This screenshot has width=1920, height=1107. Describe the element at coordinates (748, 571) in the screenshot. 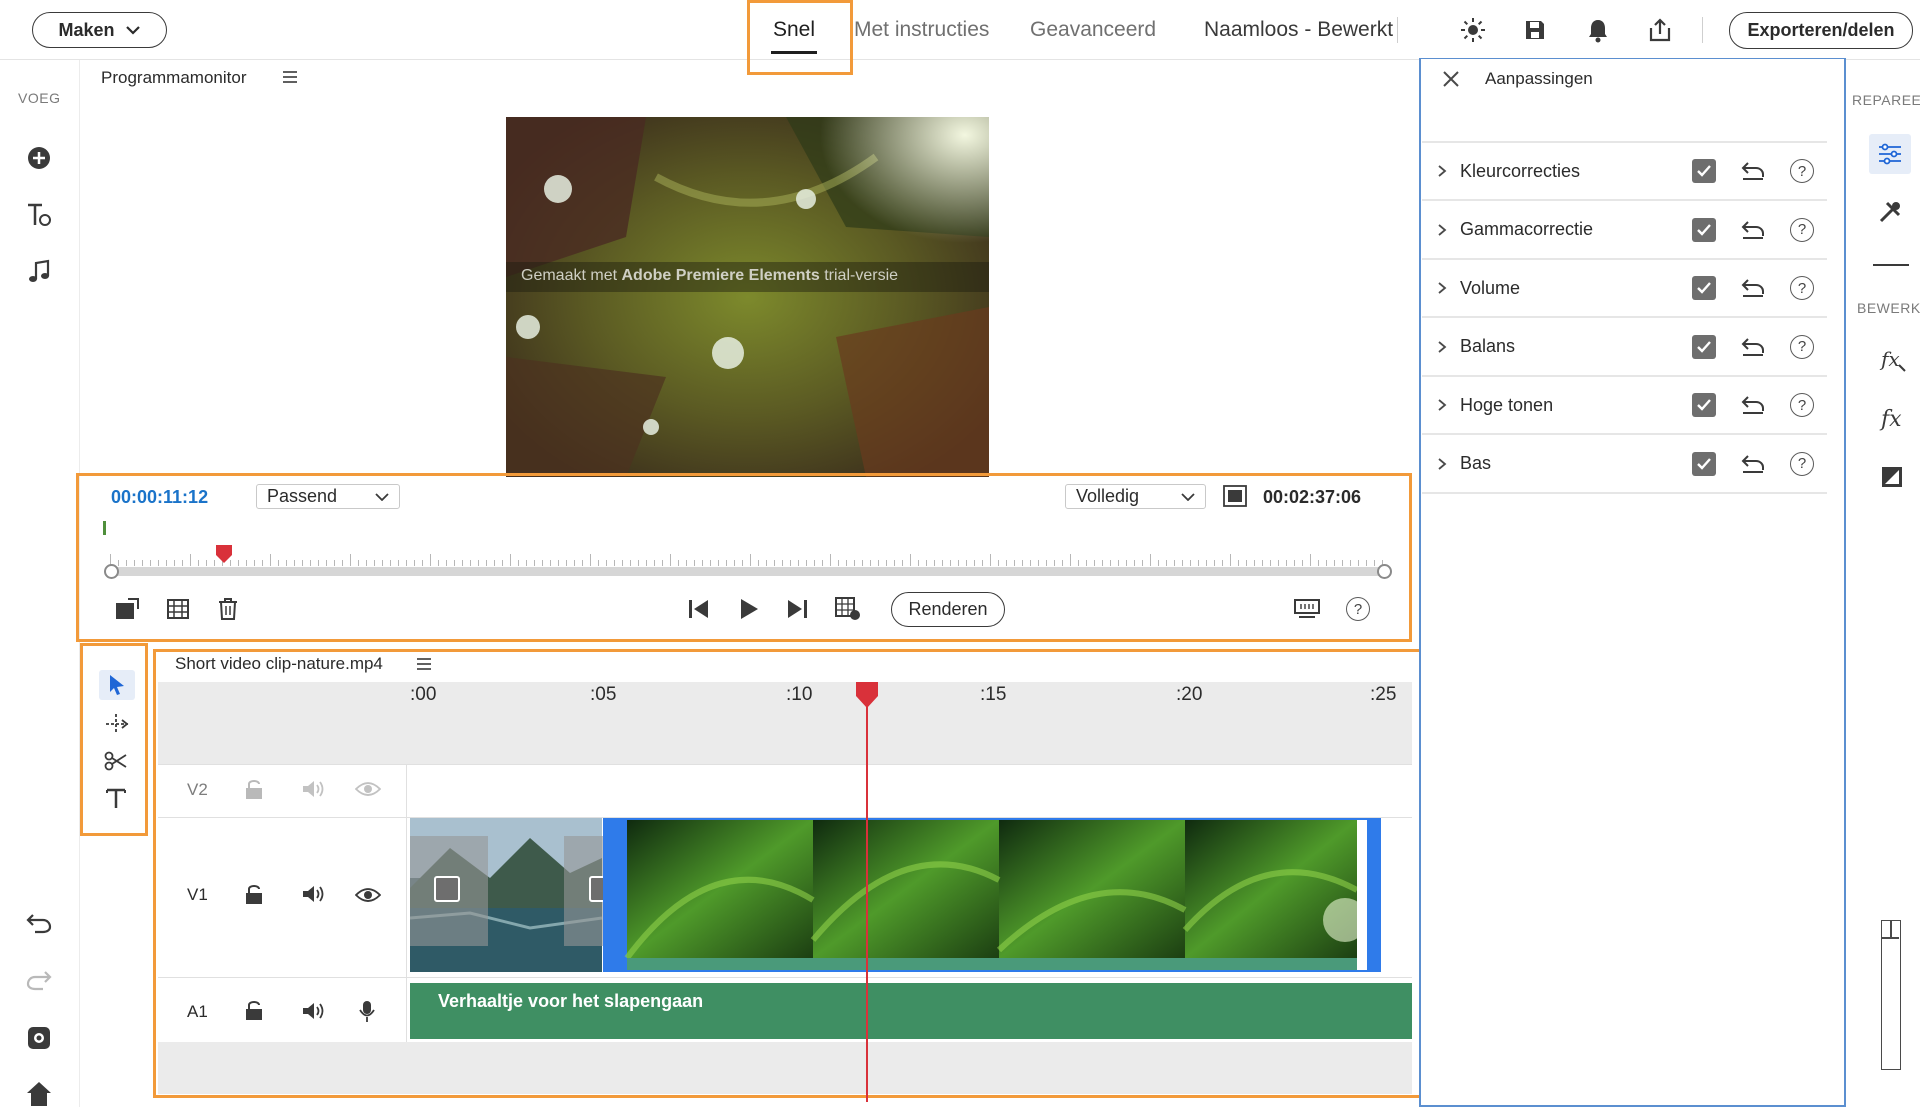

I see `scrub-bar` at that location.